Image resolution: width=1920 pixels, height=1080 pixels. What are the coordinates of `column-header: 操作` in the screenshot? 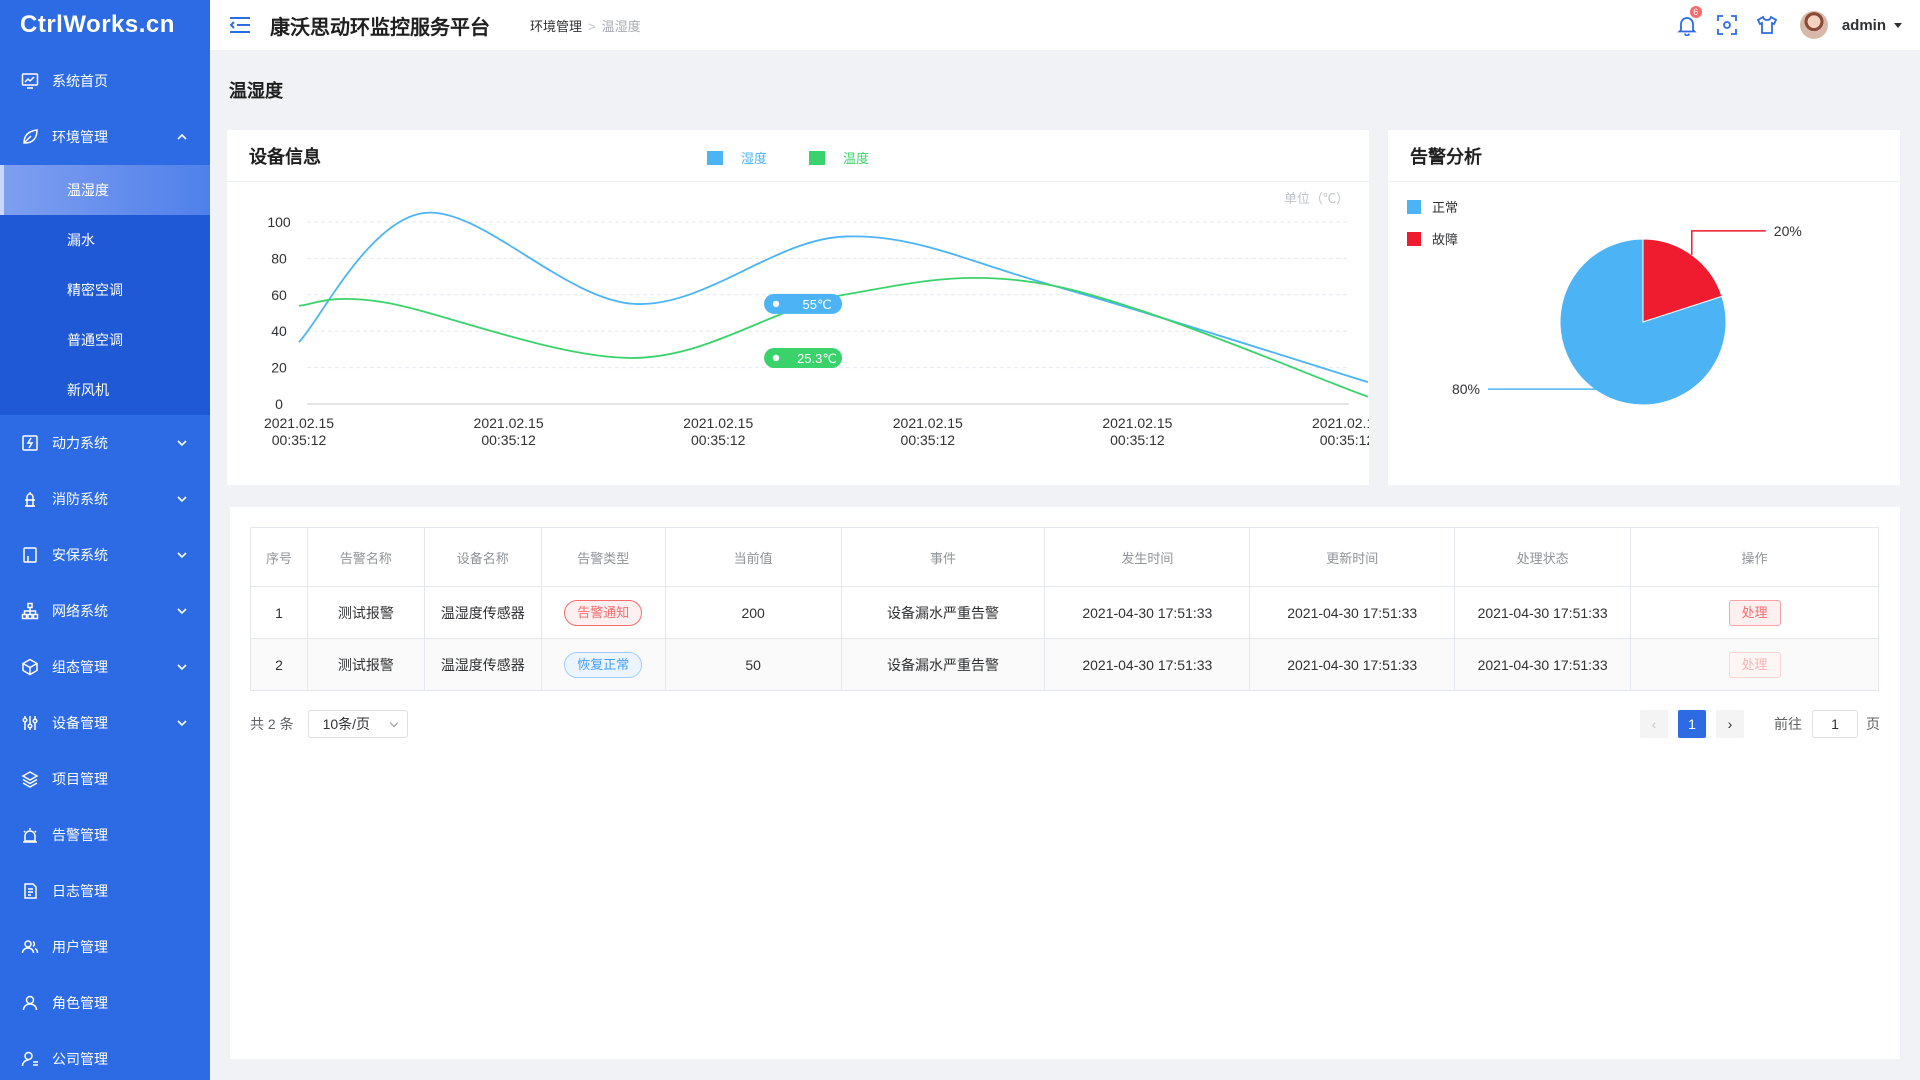 It's located at (1754, 557).